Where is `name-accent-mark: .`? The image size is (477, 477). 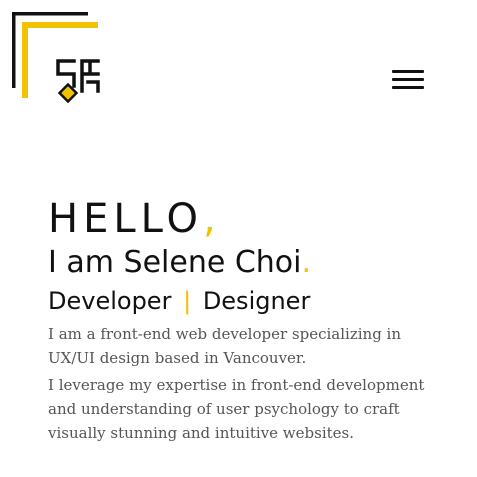
name-accent-mark: . is located at coordinates (306, 262).